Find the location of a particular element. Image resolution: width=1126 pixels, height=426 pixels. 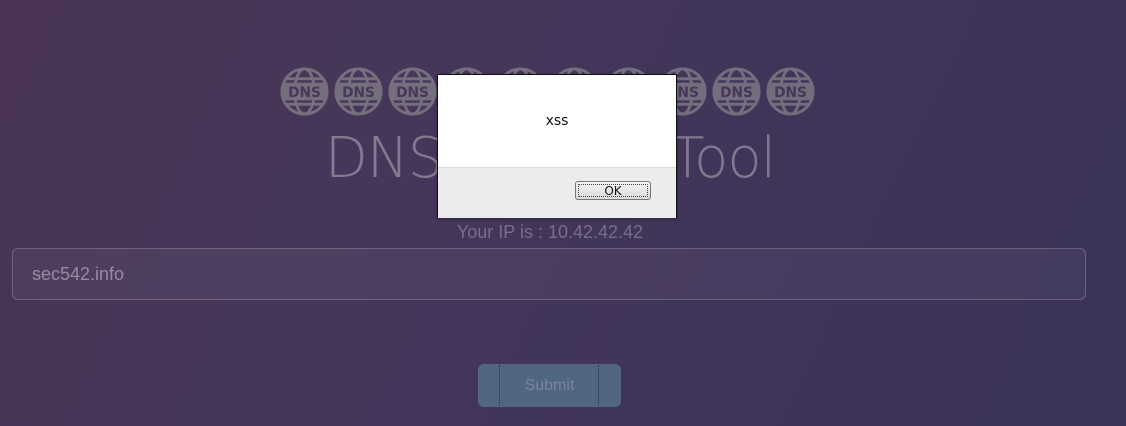

alert-footer: OK is located at coordinates (557, 192).